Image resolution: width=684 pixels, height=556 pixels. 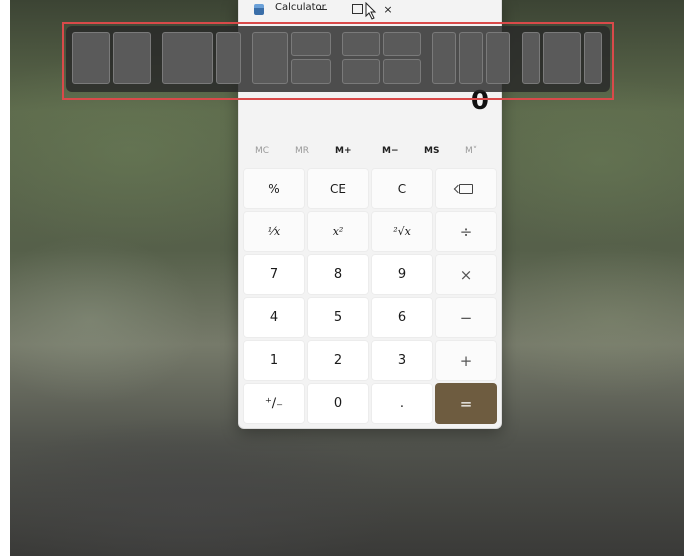 What do you see at coordinates (338, 59) in the screenshot?
I see `snap-layouts-flyout` at bounding box center [338, 59].